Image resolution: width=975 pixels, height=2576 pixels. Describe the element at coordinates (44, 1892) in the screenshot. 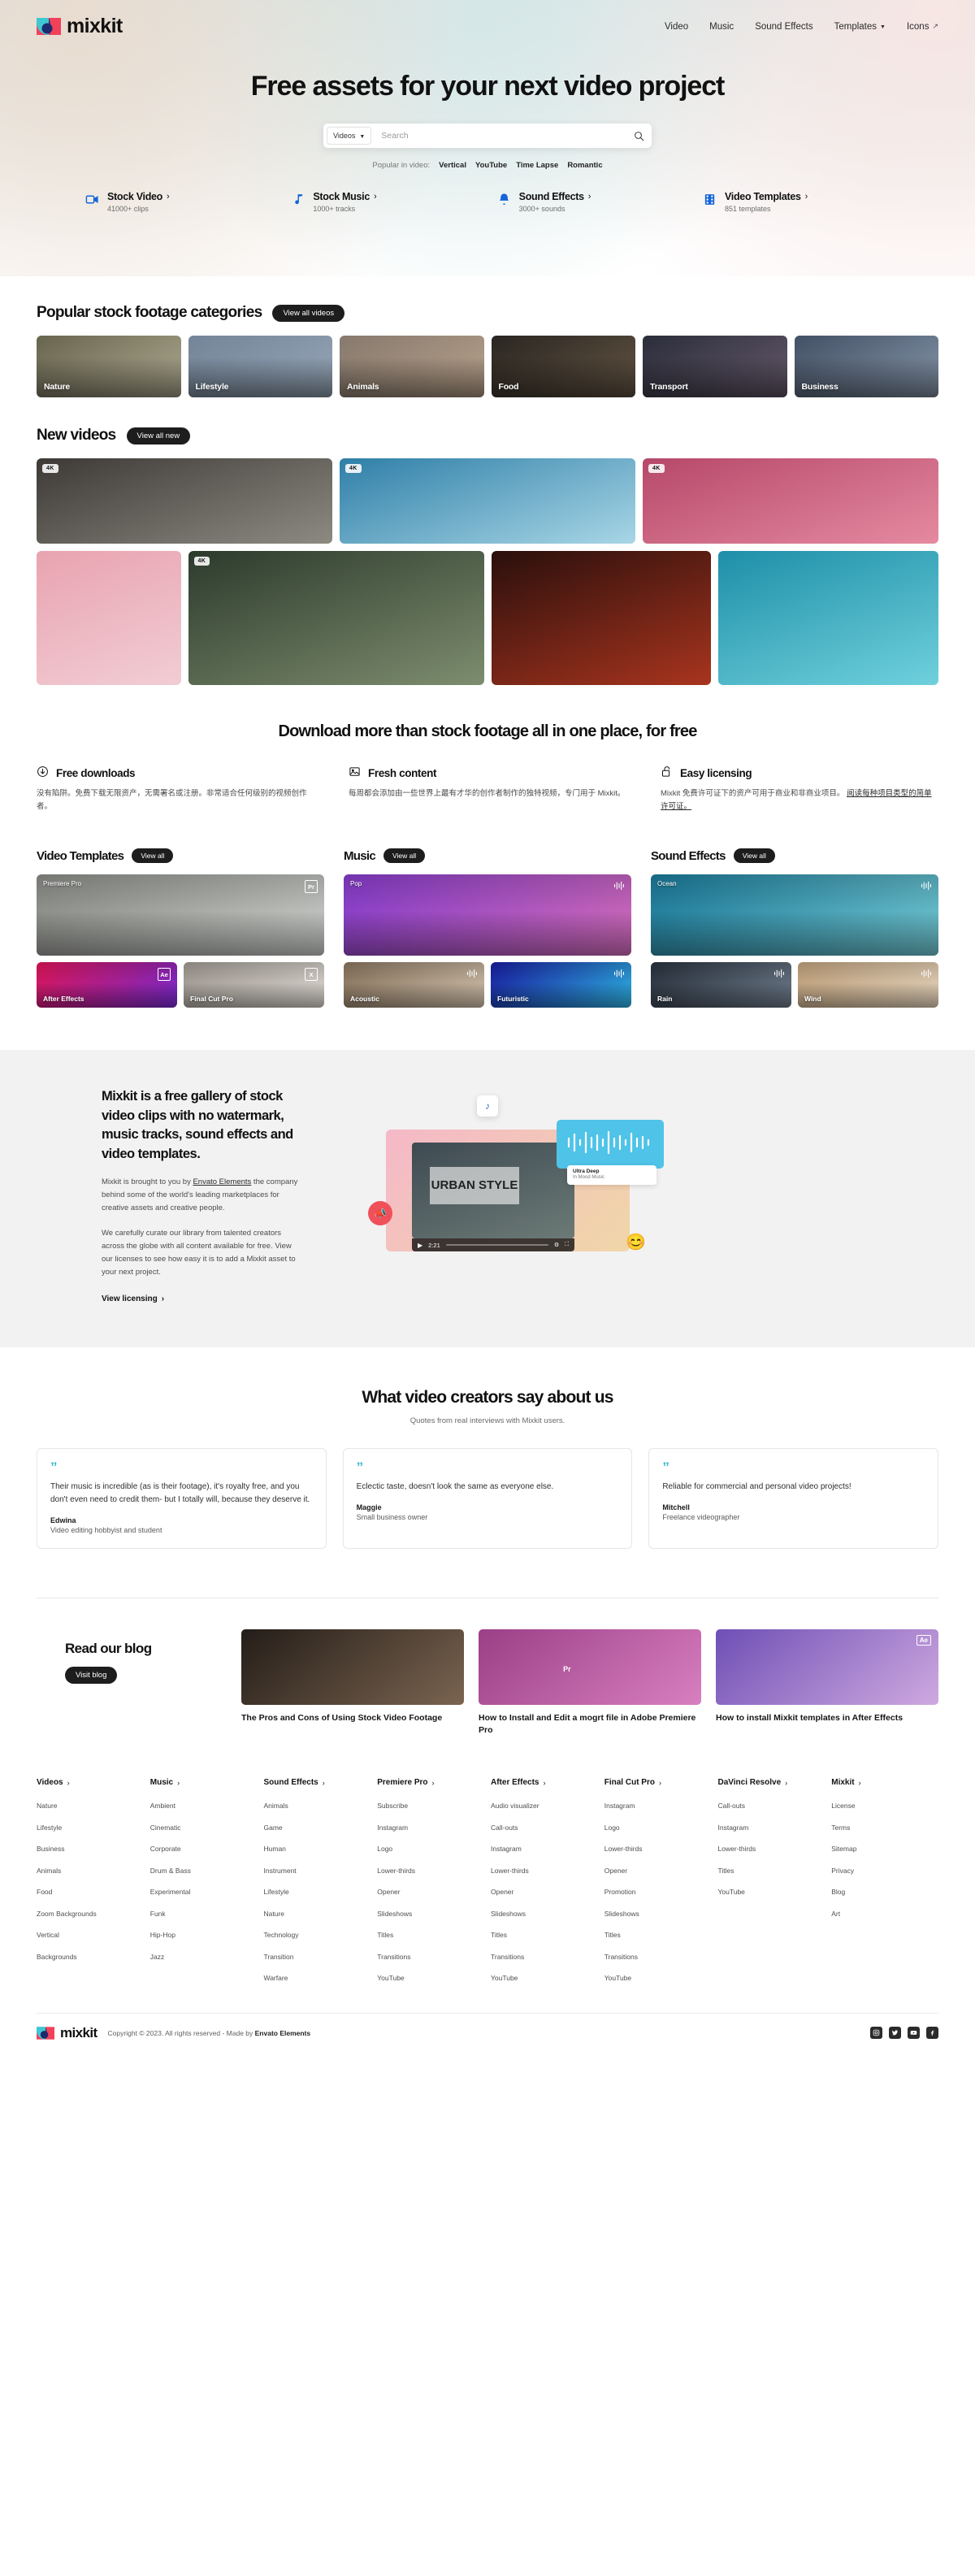

I see `footer-link: Food` at that location.